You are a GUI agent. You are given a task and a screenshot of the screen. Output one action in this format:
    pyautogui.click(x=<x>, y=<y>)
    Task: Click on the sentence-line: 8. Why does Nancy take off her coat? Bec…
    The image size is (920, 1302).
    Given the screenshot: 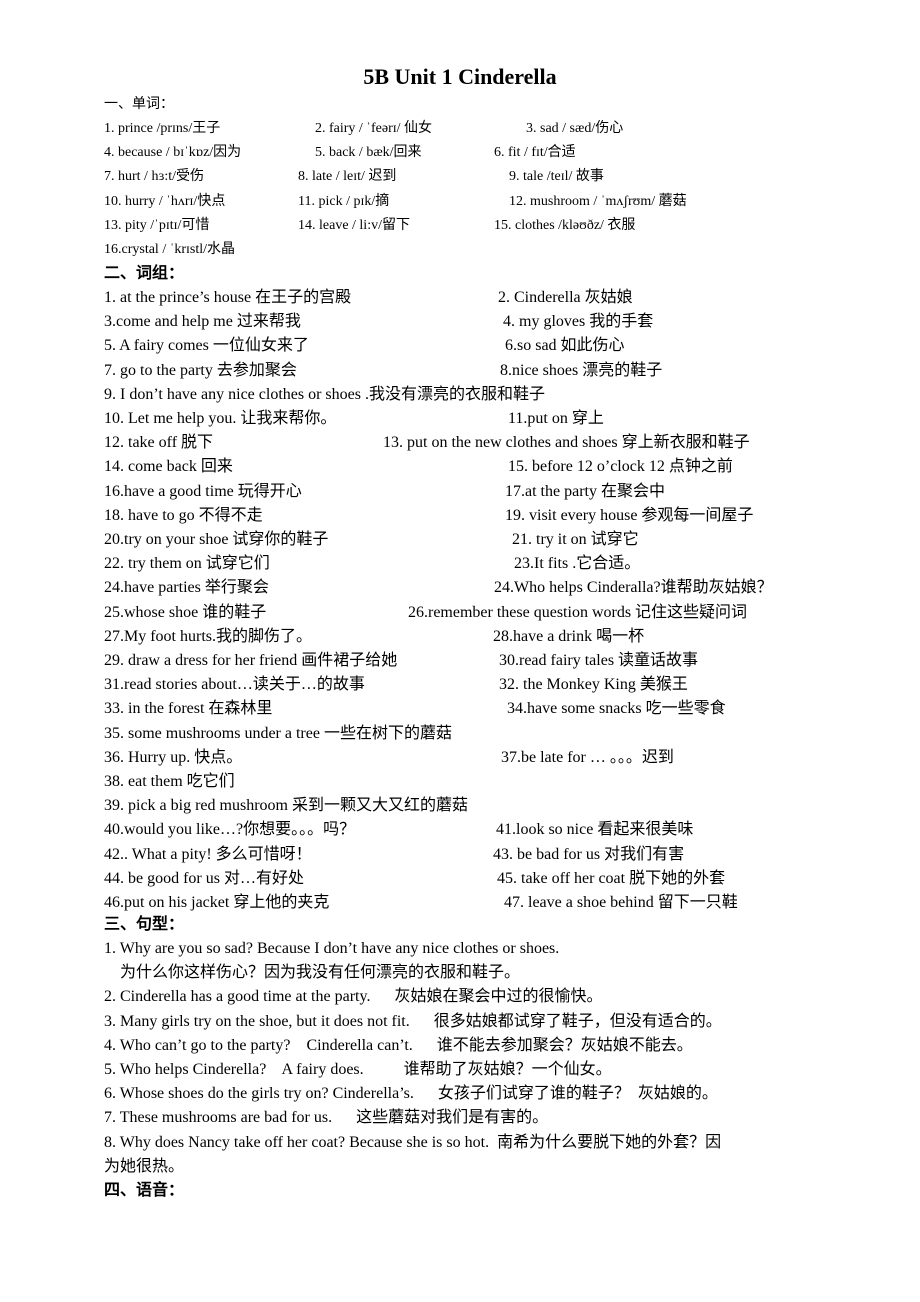 What is the action you would take?
    pyautogui.click(x=413, y=1142)
    